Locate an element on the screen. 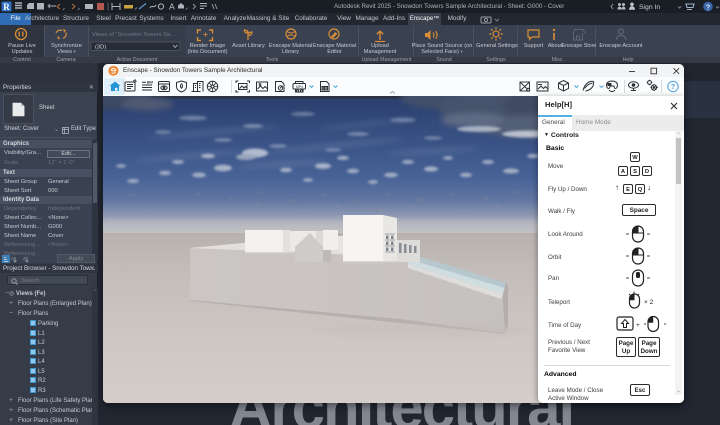 Image resolution: width=720 pixels, height=425 pixels. svg-text: MP4 is located at coordinates (299, 87).